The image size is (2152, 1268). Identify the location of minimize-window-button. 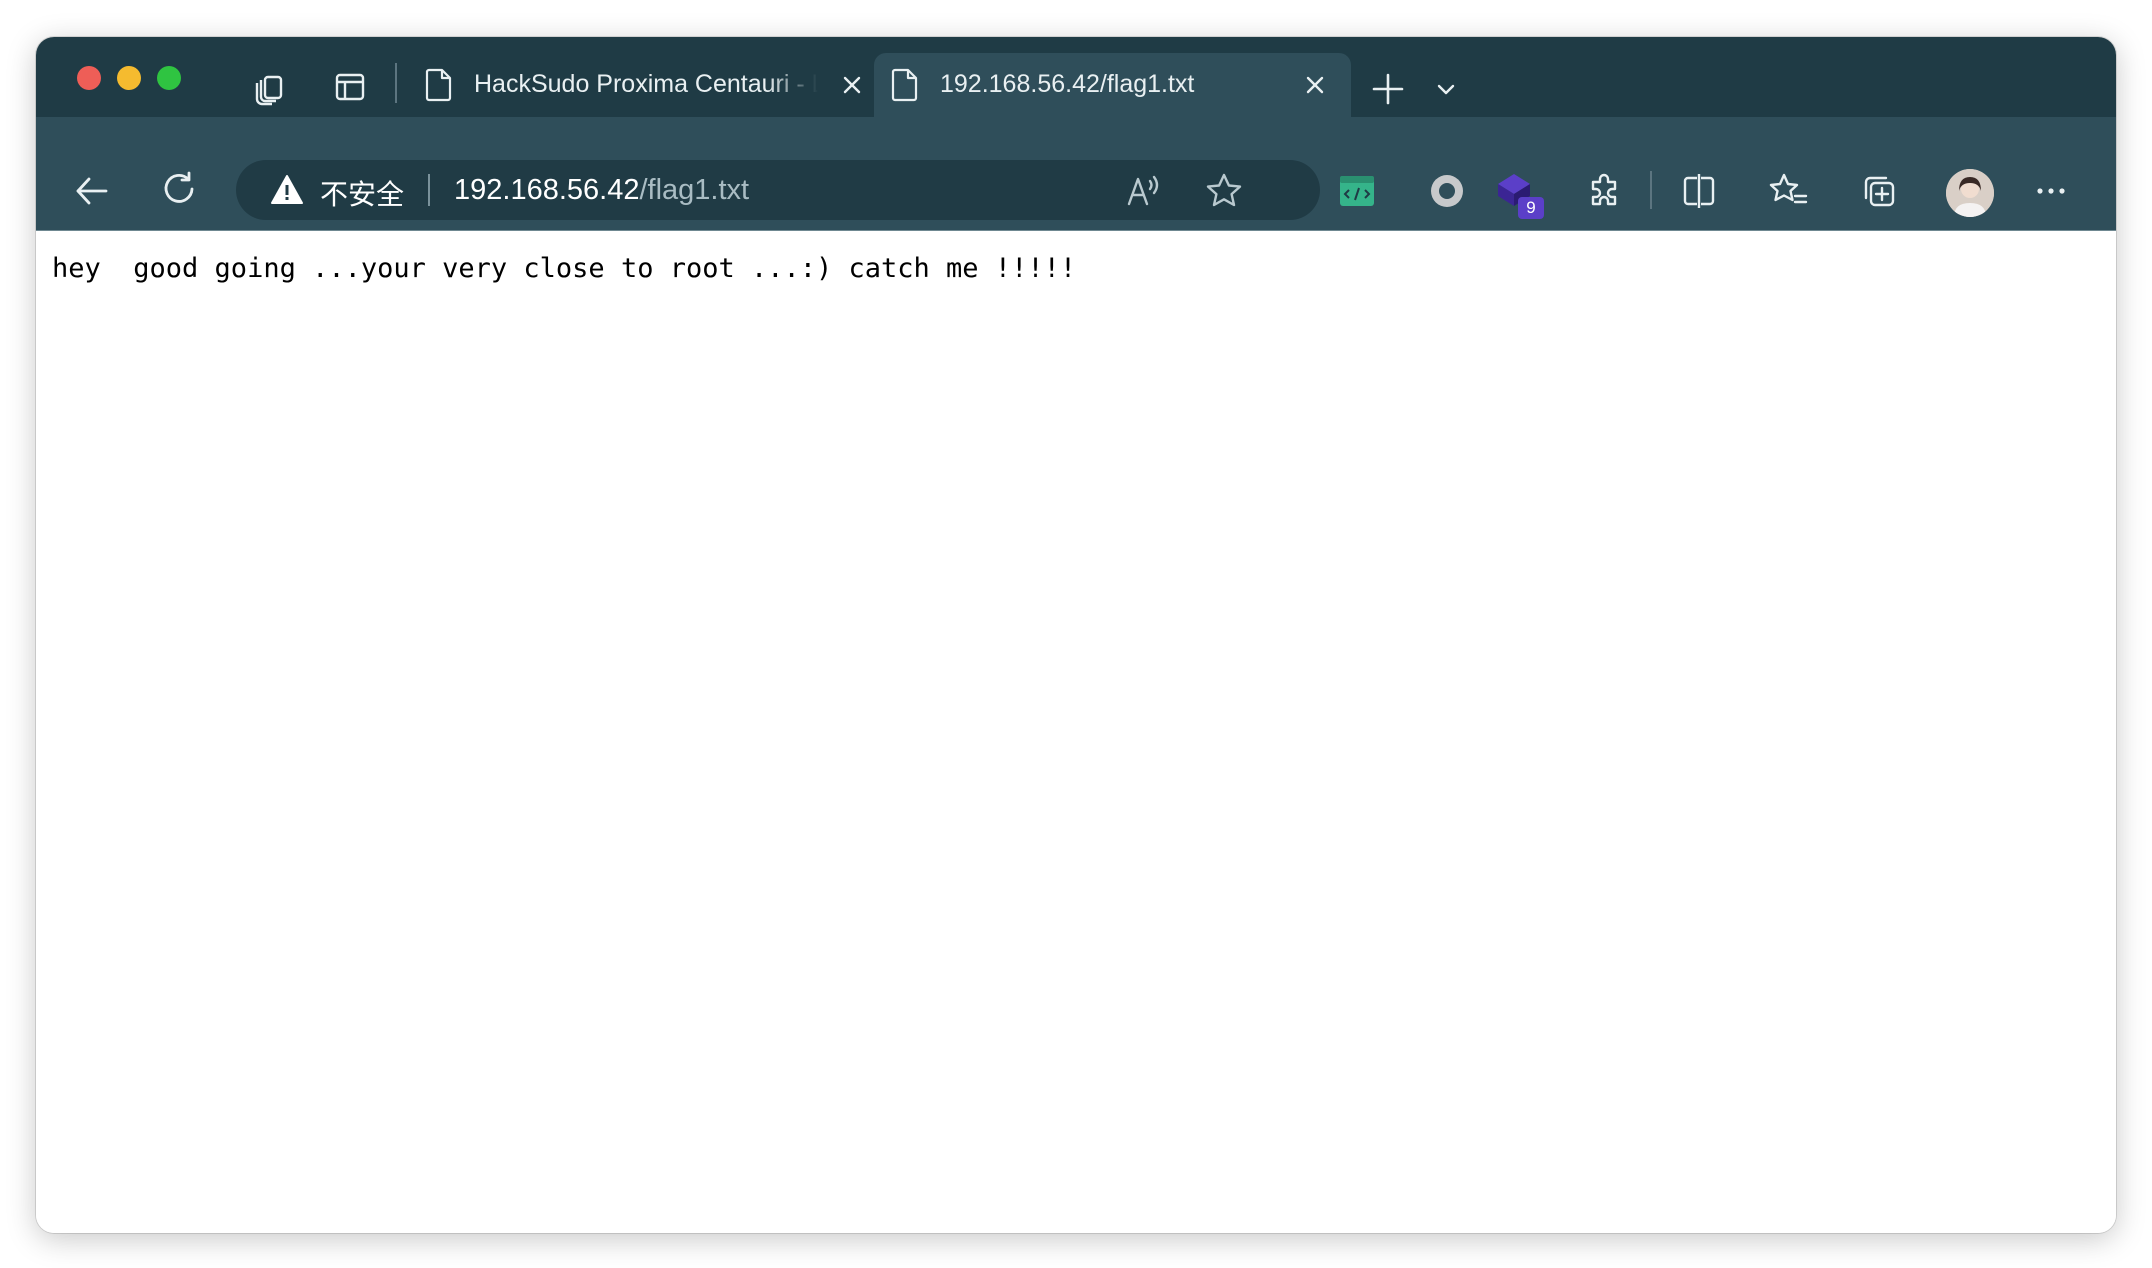
(129, 78).